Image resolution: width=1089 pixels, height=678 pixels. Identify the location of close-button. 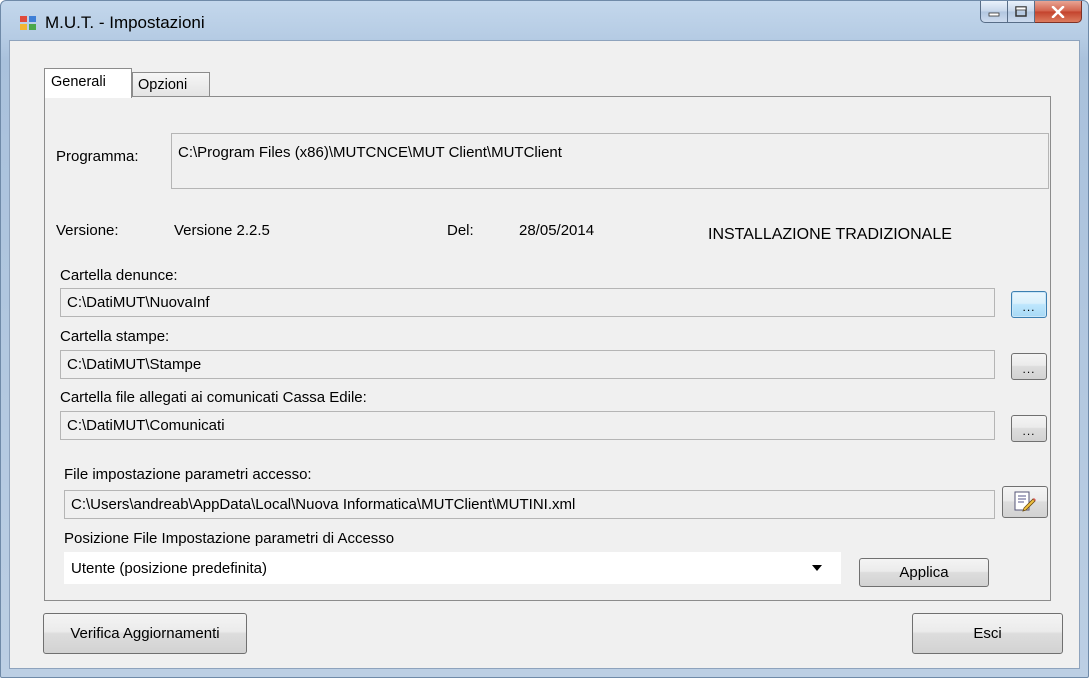
(1058, 12).